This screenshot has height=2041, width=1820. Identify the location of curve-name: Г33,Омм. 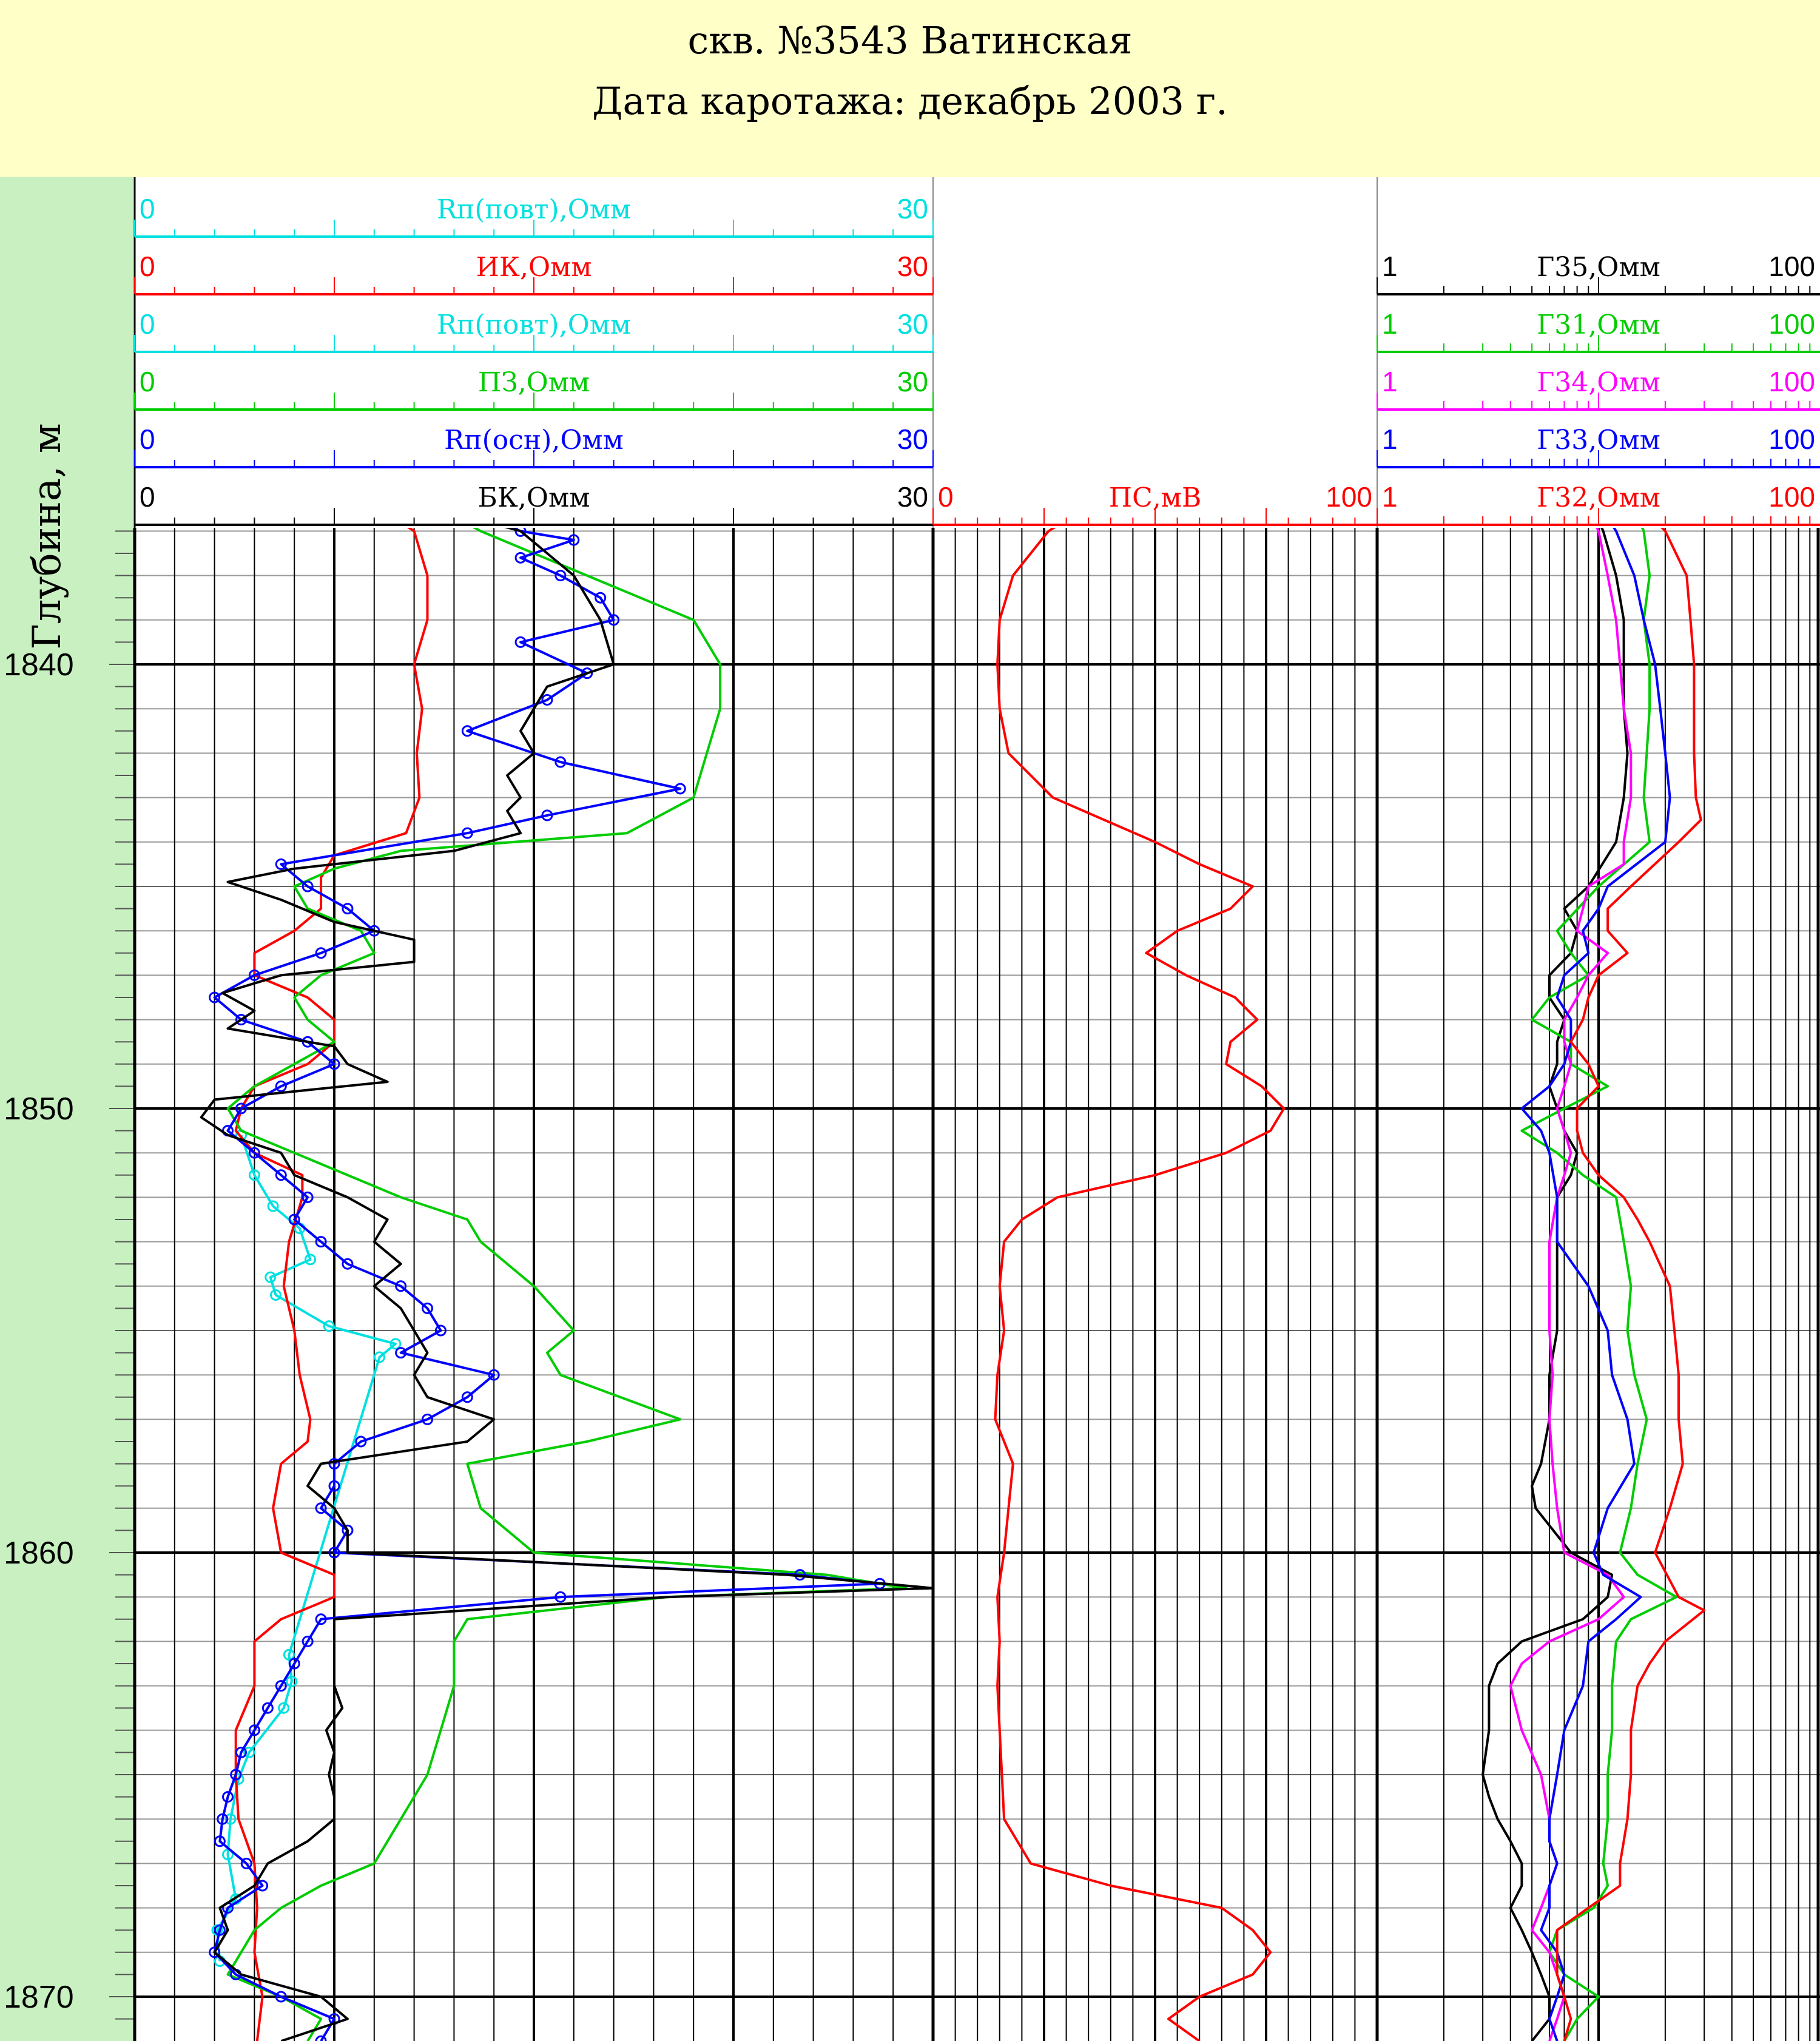
(1598, 440).